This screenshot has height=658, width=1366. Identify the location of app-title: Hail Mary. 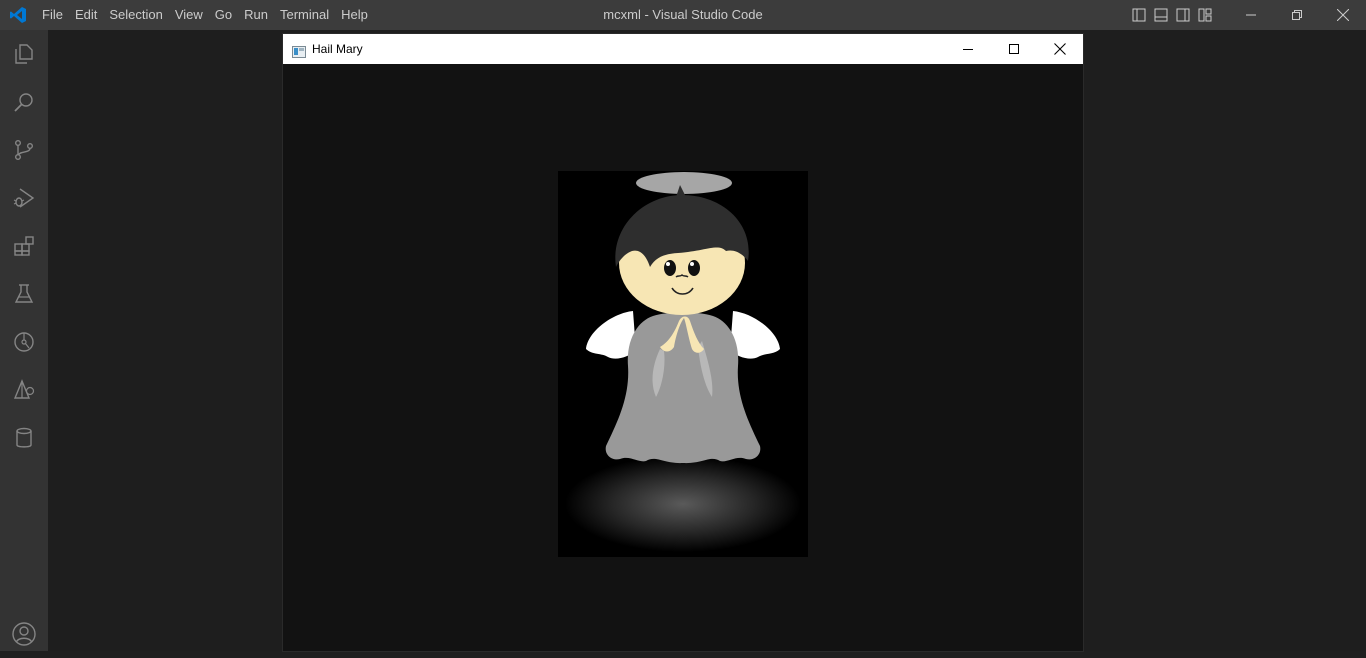
(337, 49).